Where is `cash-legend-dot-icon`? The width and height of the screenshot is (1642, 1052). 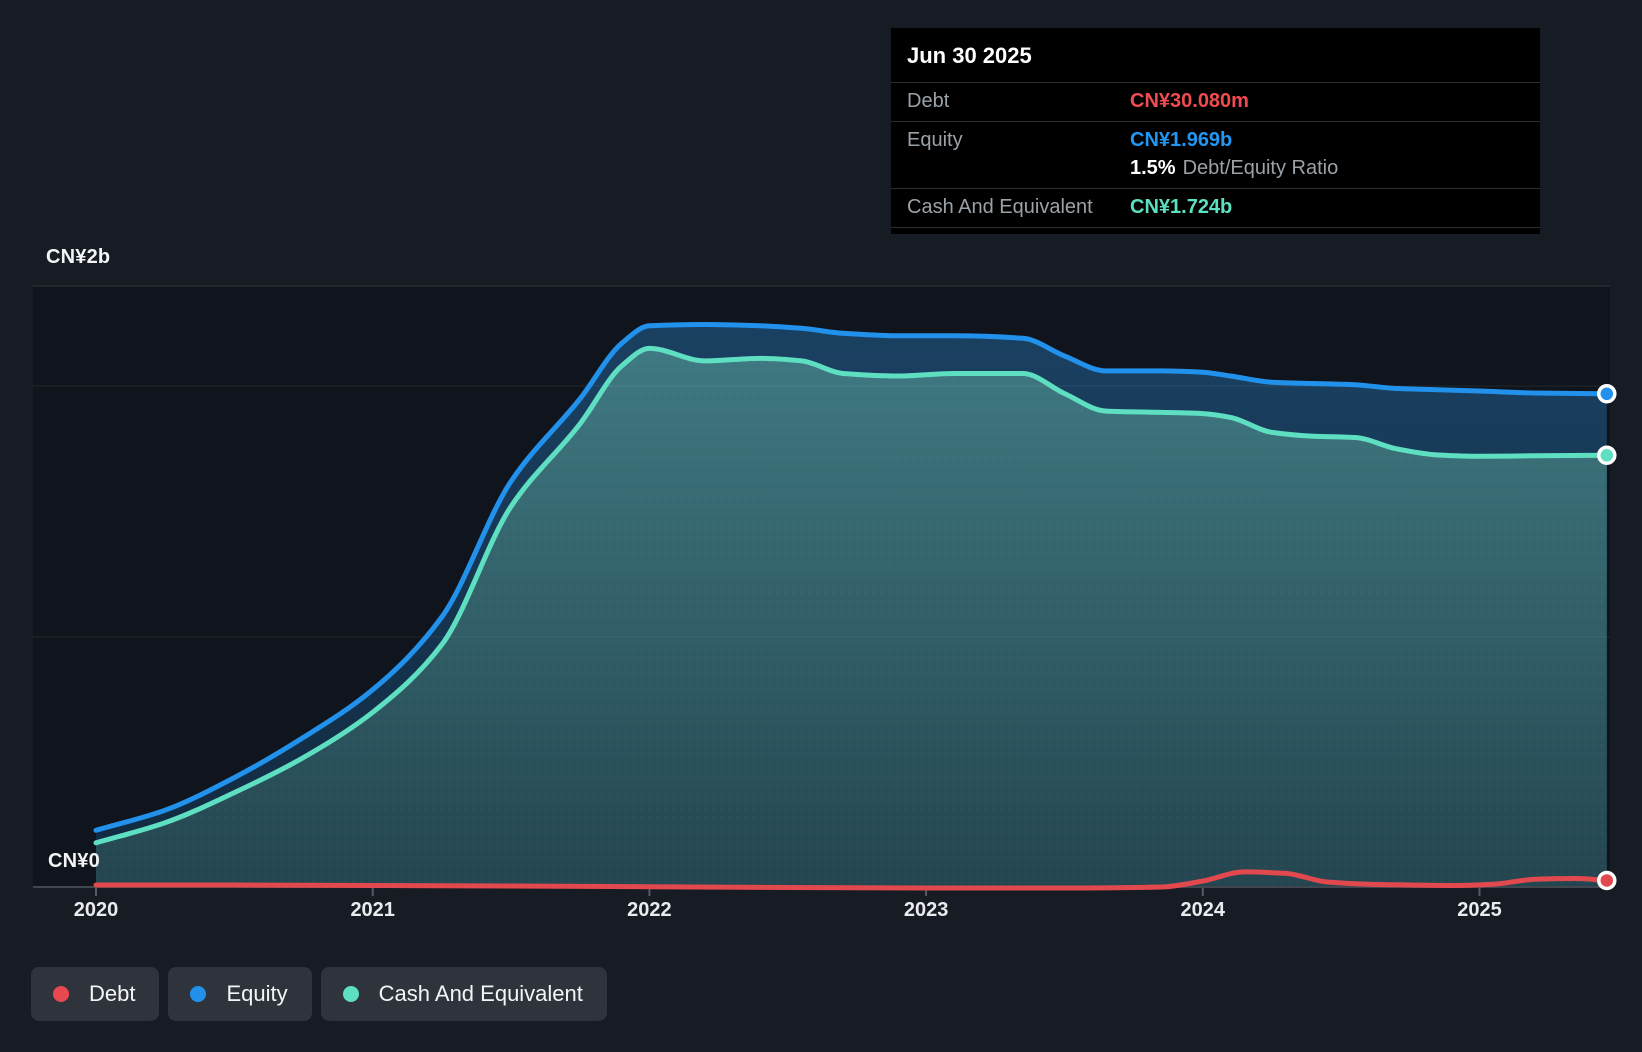
cash-legend-dot-icon is located at coordinates (350, 994).